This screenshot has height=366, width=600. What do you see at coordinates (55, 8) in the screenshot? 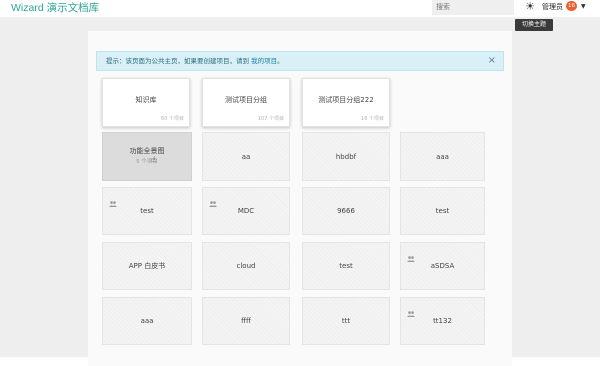
I see `brand-title: Wizard 演示文档库` at bounding box center [55, 8].